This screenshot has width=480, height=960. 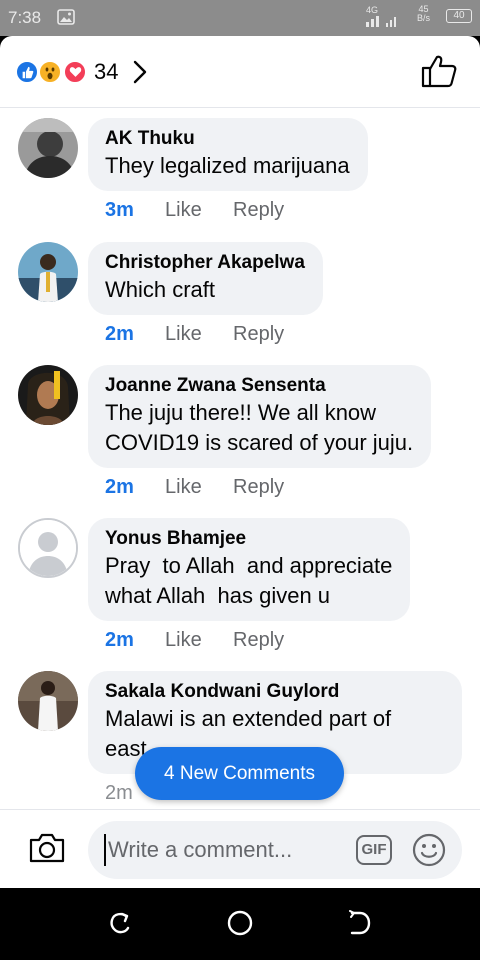 What do you see at coordinates (239, 773) in the screenshot?
I see `new-comments-button: 4 New Comments` at bounding box center [239, 773].